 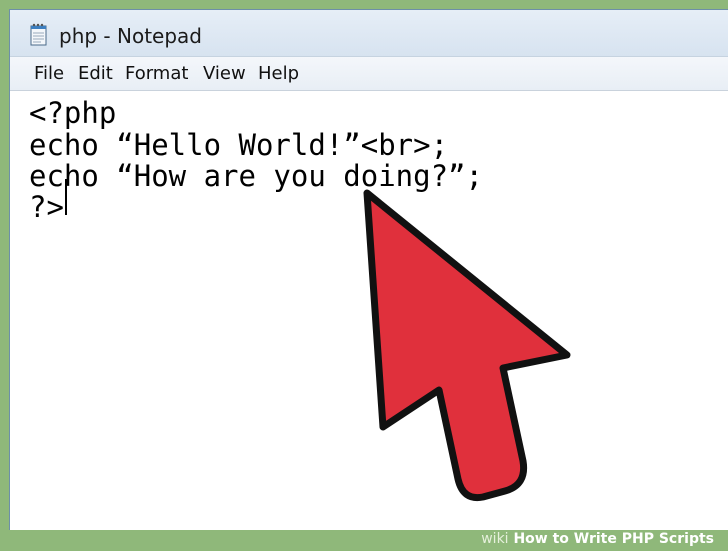 What do you see at coordinates (278, 73) in the screenshot?
I see `menu-help: Help` at bounding box center [278, 73].